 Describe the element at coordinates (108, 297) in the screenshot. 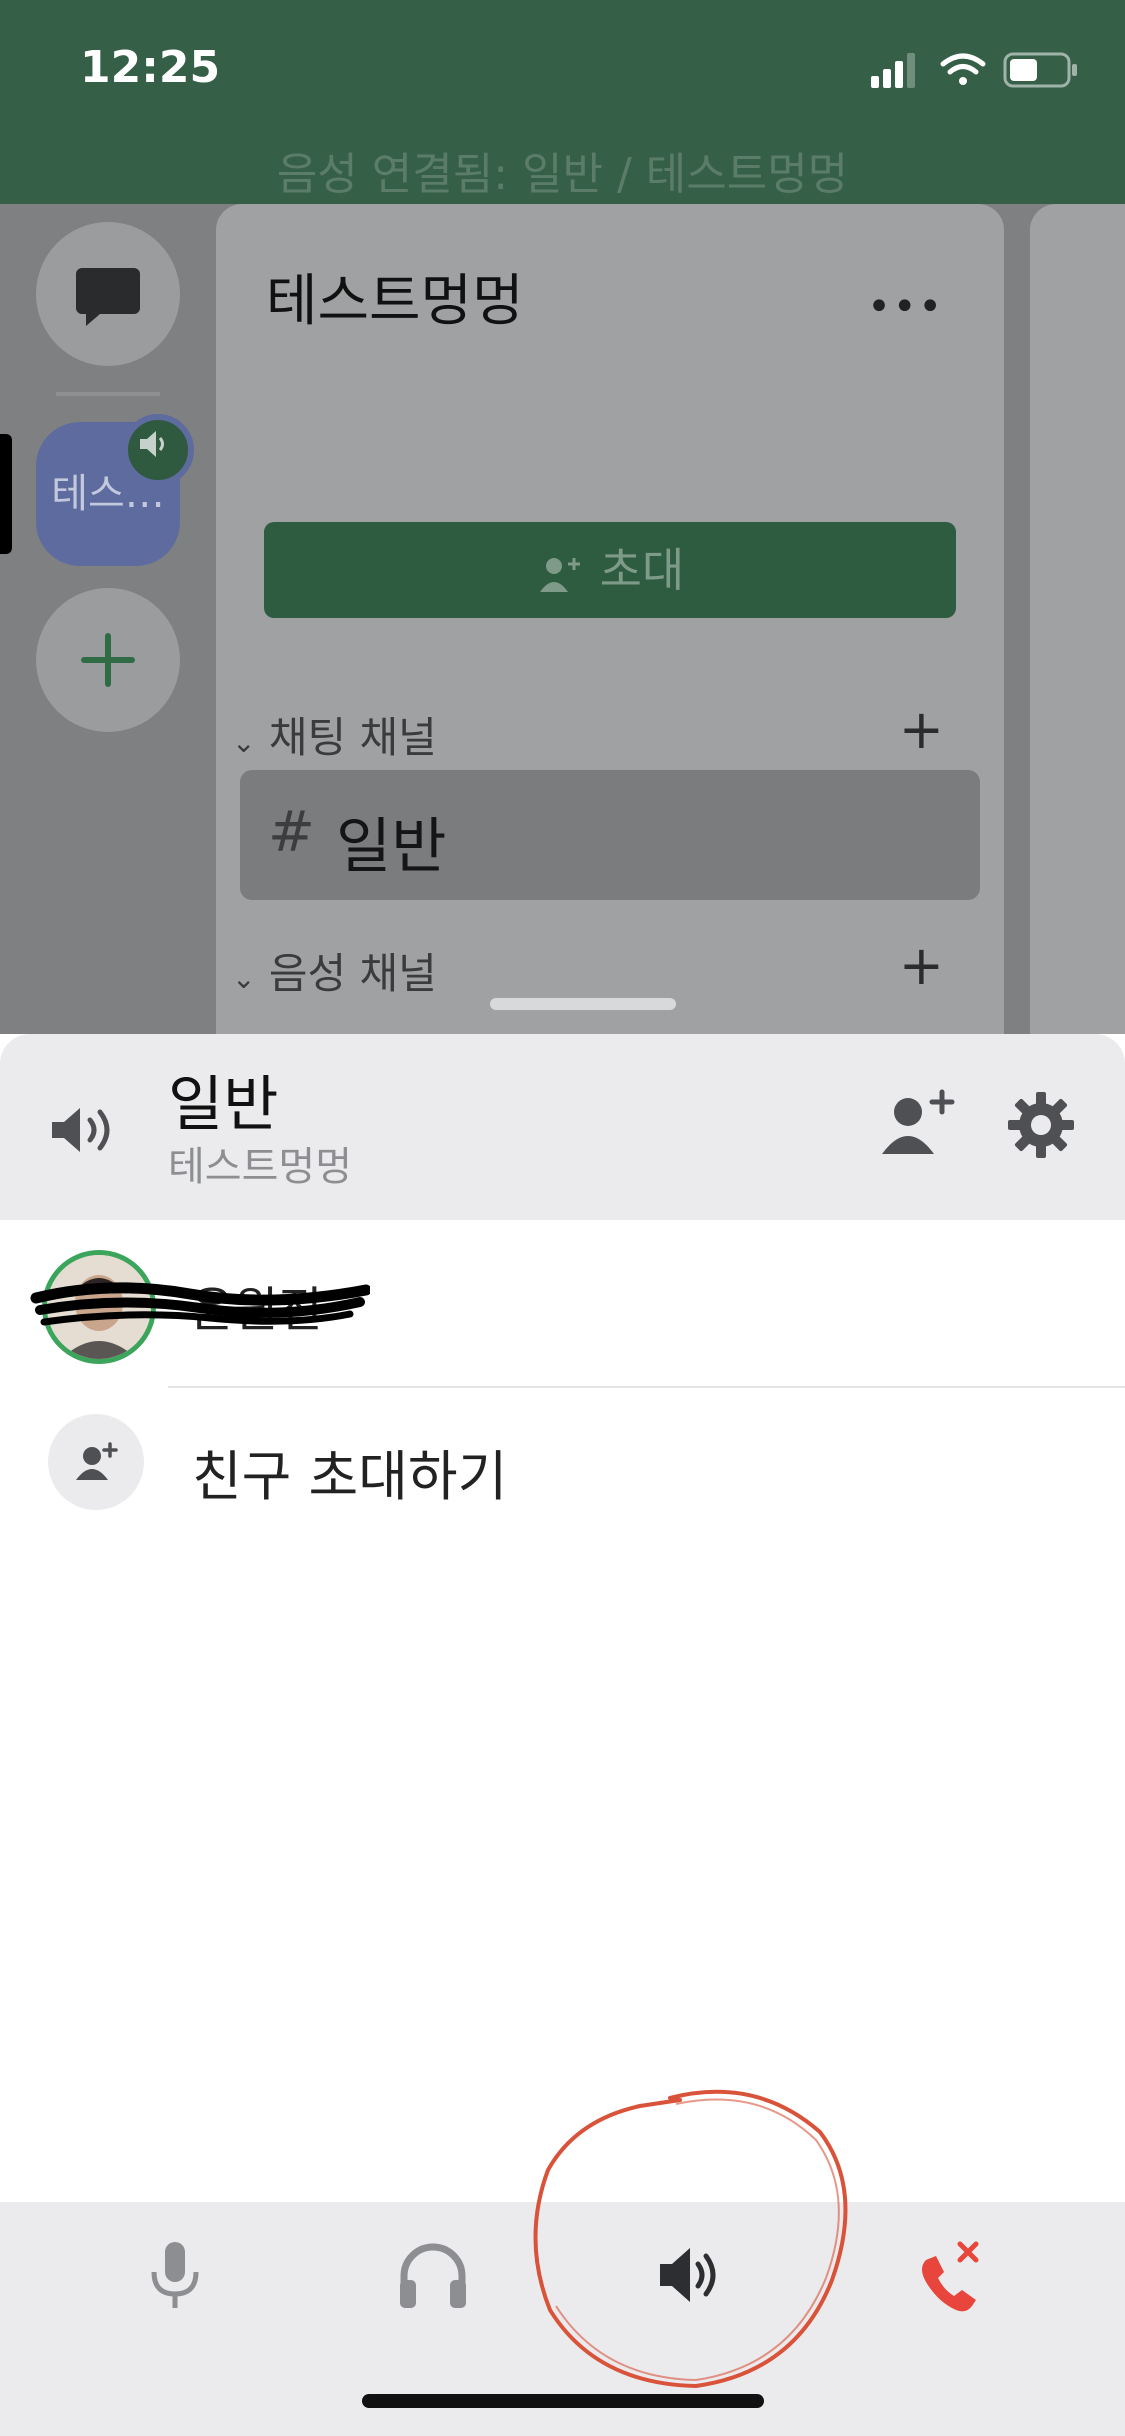

I see `chat-bubble-icon` at that location.